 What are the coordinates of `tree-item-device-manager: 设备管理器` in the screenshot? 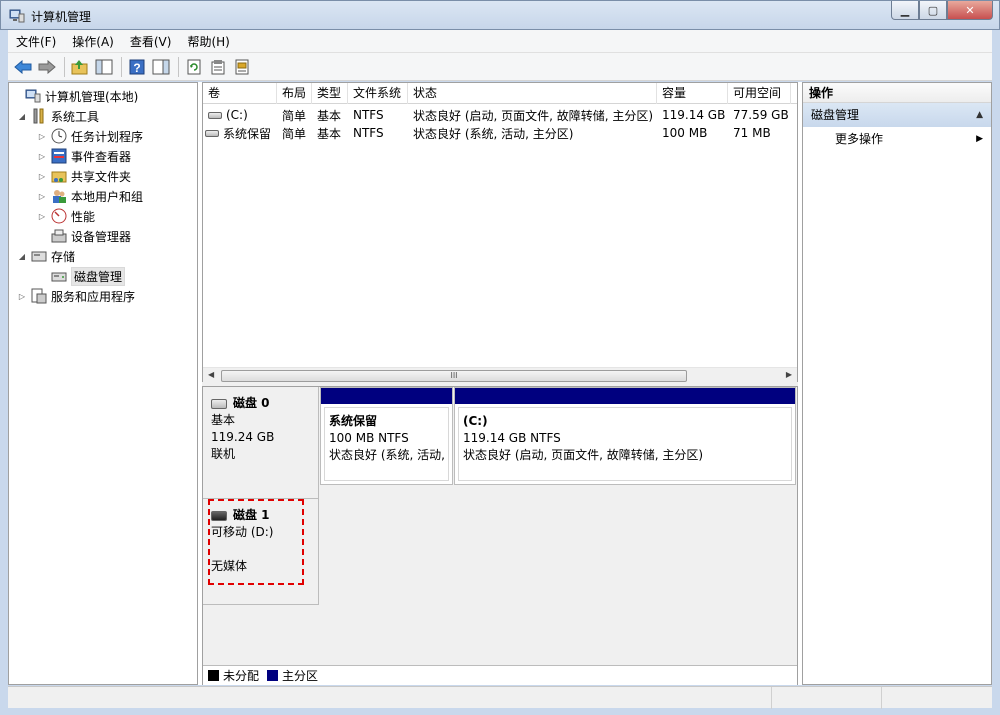 It's located at (84, 236).